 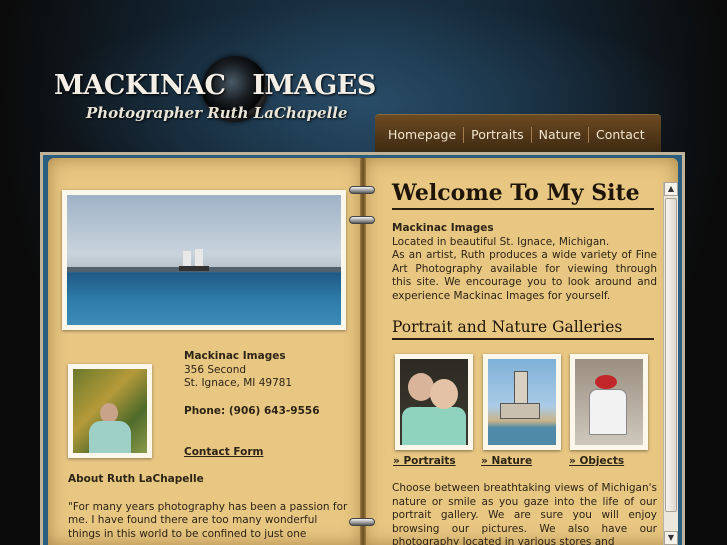 What do you see at coordinates (596, 461) in the screenshot?
I see `objects-link: » Objects` at bounding box center [596, 461].